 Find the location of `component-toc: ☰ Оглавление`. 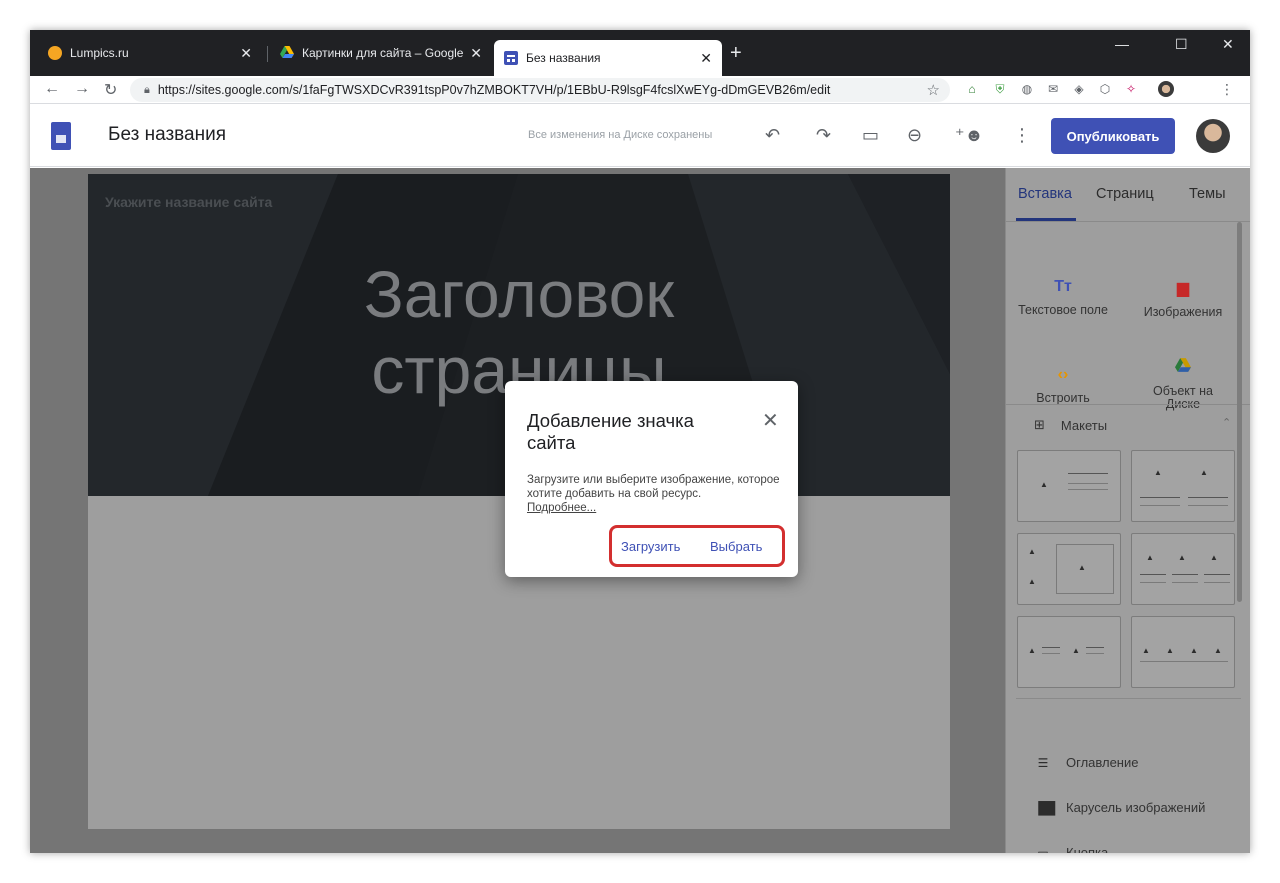

component-toc: ☰ Оглавление is located at coordinates (1086, 762).